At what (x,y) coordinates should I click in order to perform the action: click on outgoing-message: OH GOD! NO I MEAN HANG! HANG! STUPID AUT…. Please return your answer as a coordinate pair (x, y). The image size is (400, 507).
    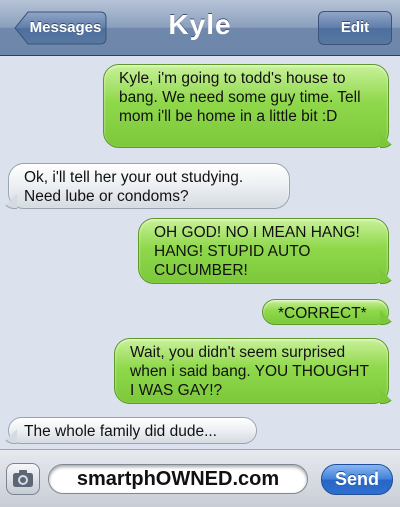
    Looking at the image, I should click on (263, 251).